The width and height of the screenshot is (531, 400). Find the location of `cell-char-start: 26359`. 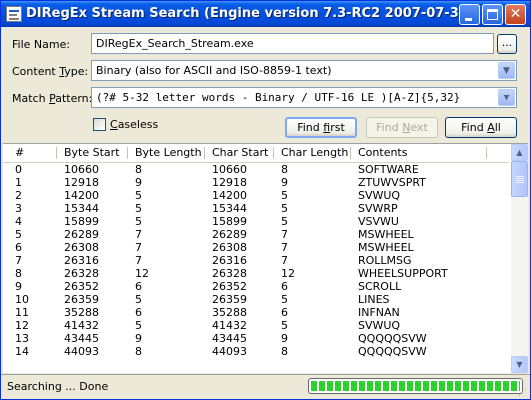

cell-char-start: 26359 is located at coordinates (229, 299).